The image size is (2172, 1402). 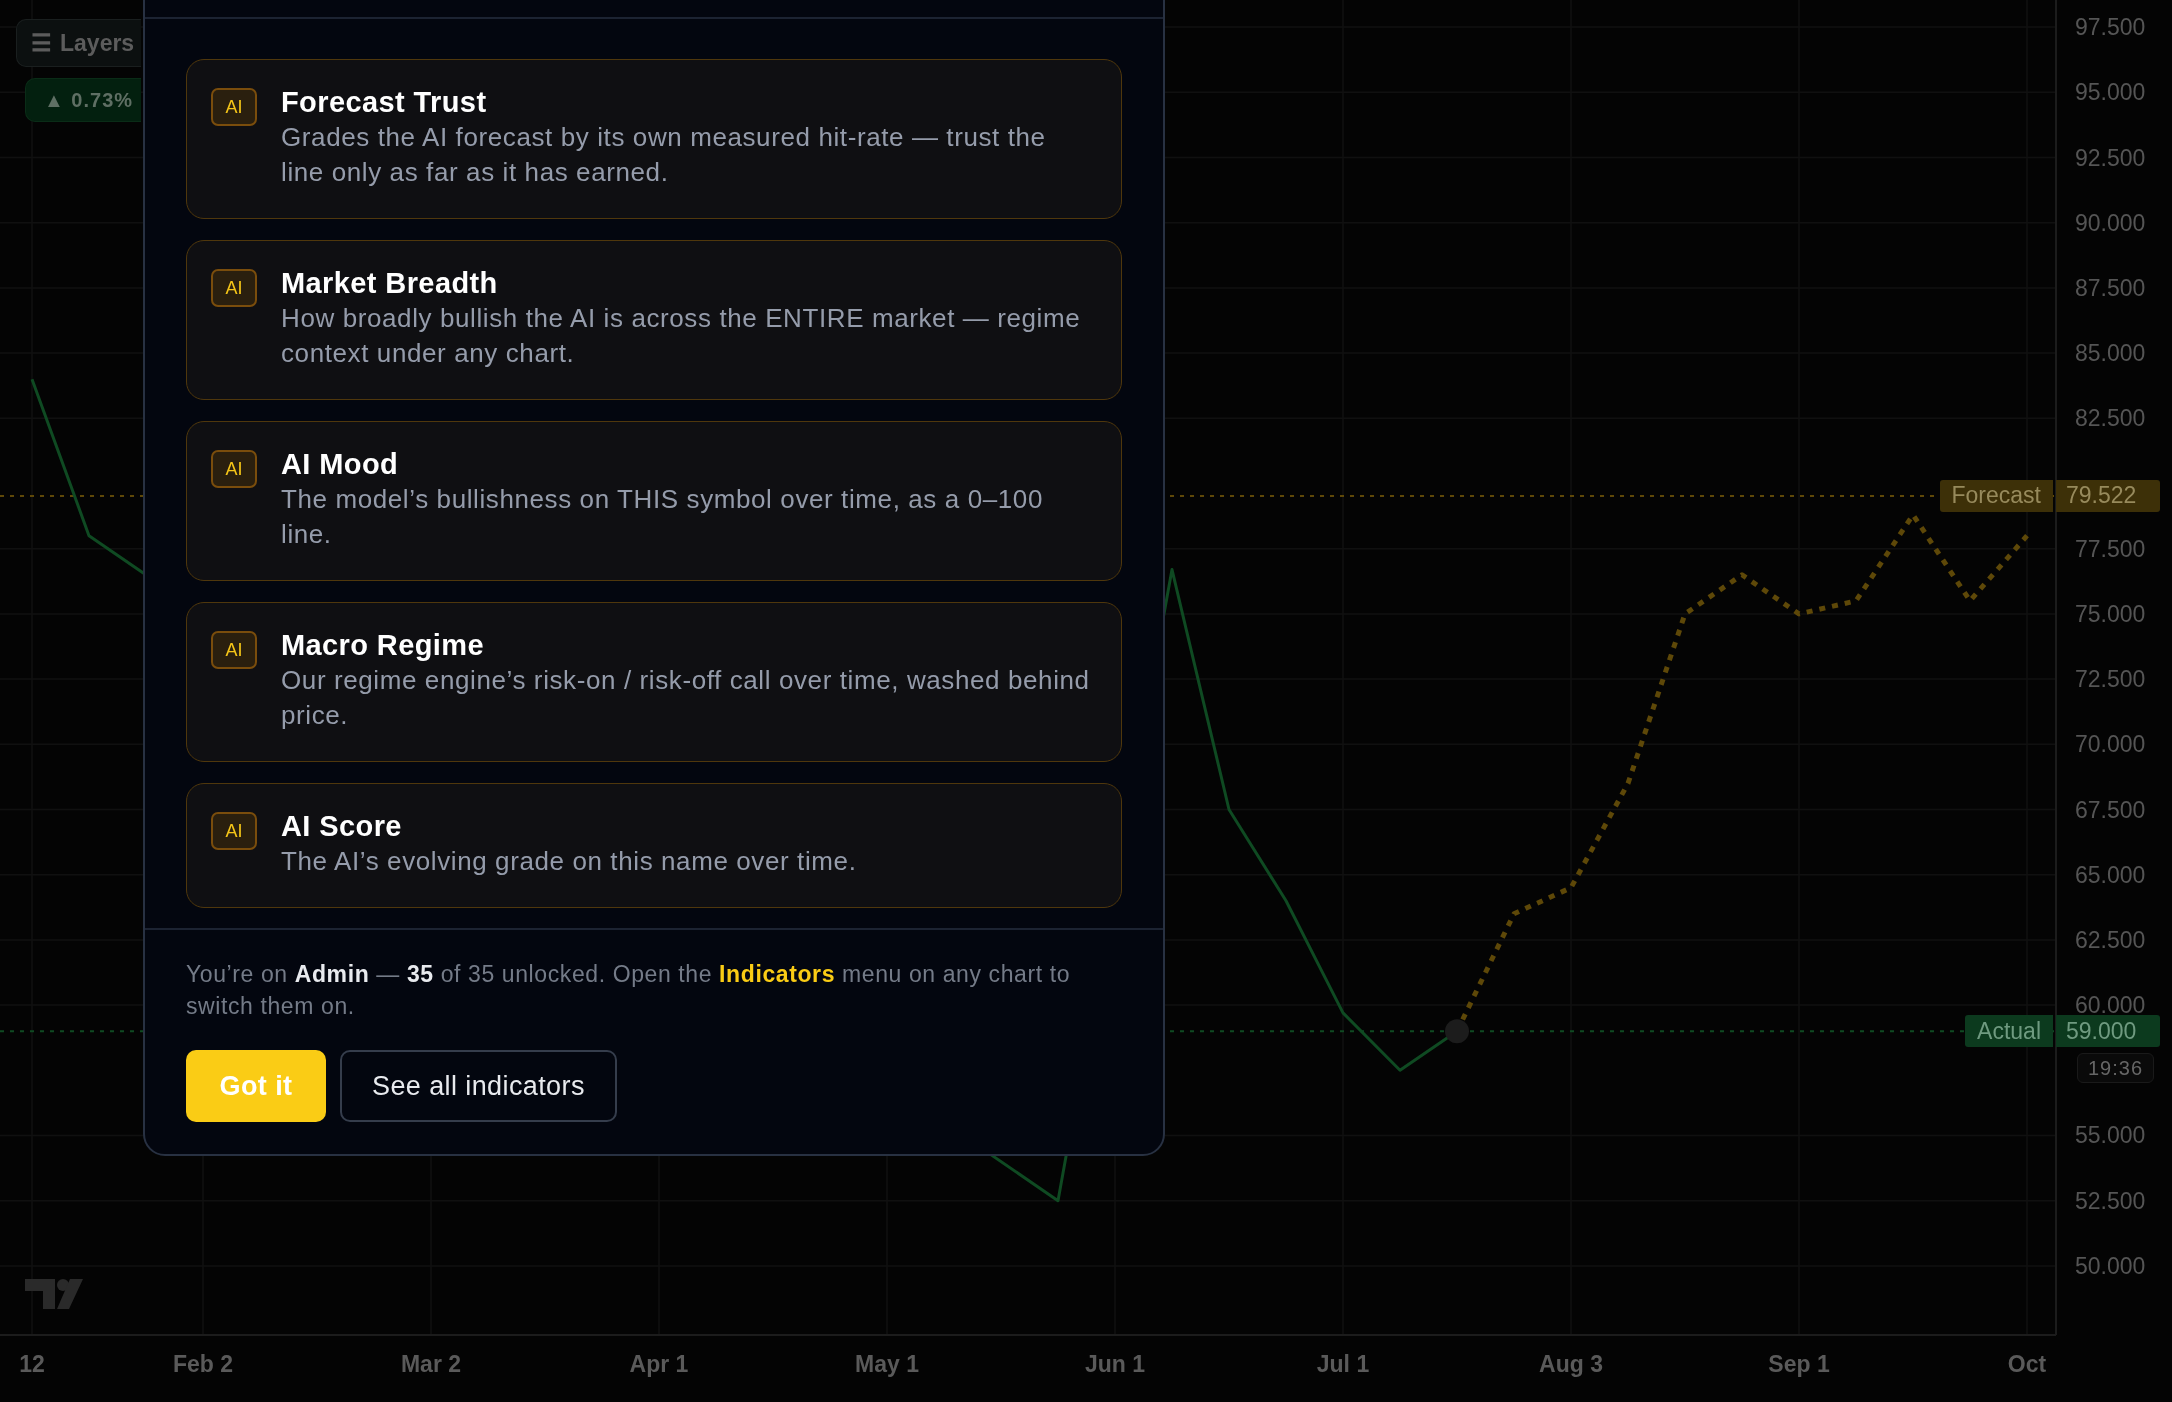 What do you see at coordinates (1799, 1364) in the screenshot?
I see `x-axis-label: Sep 1` at bounding box center [1799, 1364].